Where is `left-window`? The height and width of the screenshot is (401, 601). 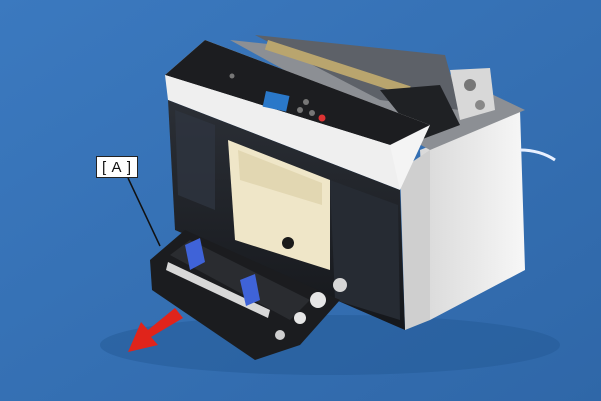 left-window is located at coordinates (195, 160).